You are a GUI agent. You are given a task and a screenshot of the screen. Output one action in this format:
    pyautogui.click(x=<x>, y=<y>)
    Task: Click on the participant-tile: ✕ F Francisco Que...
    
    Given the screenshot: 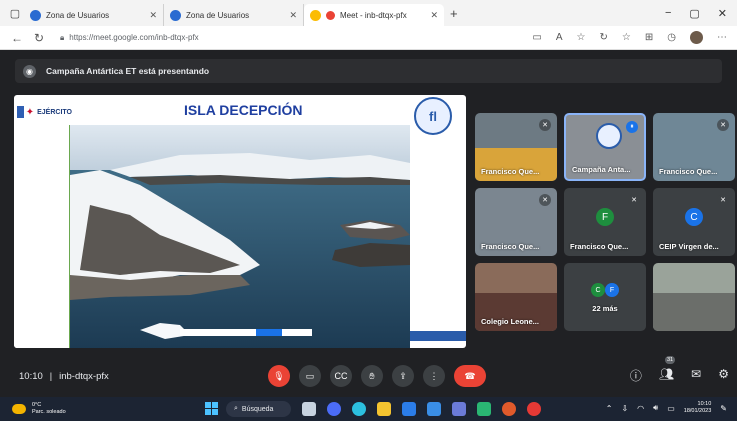 What is the action you would take?
    pyautogui.click(x=605, y=222)
    